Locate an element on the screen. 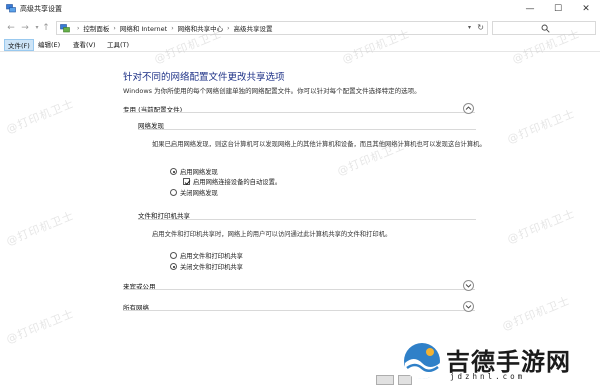 This screenshot has height=385, width=600. address-dropdown-icon: ▾ is located at coordinates (469, 27).